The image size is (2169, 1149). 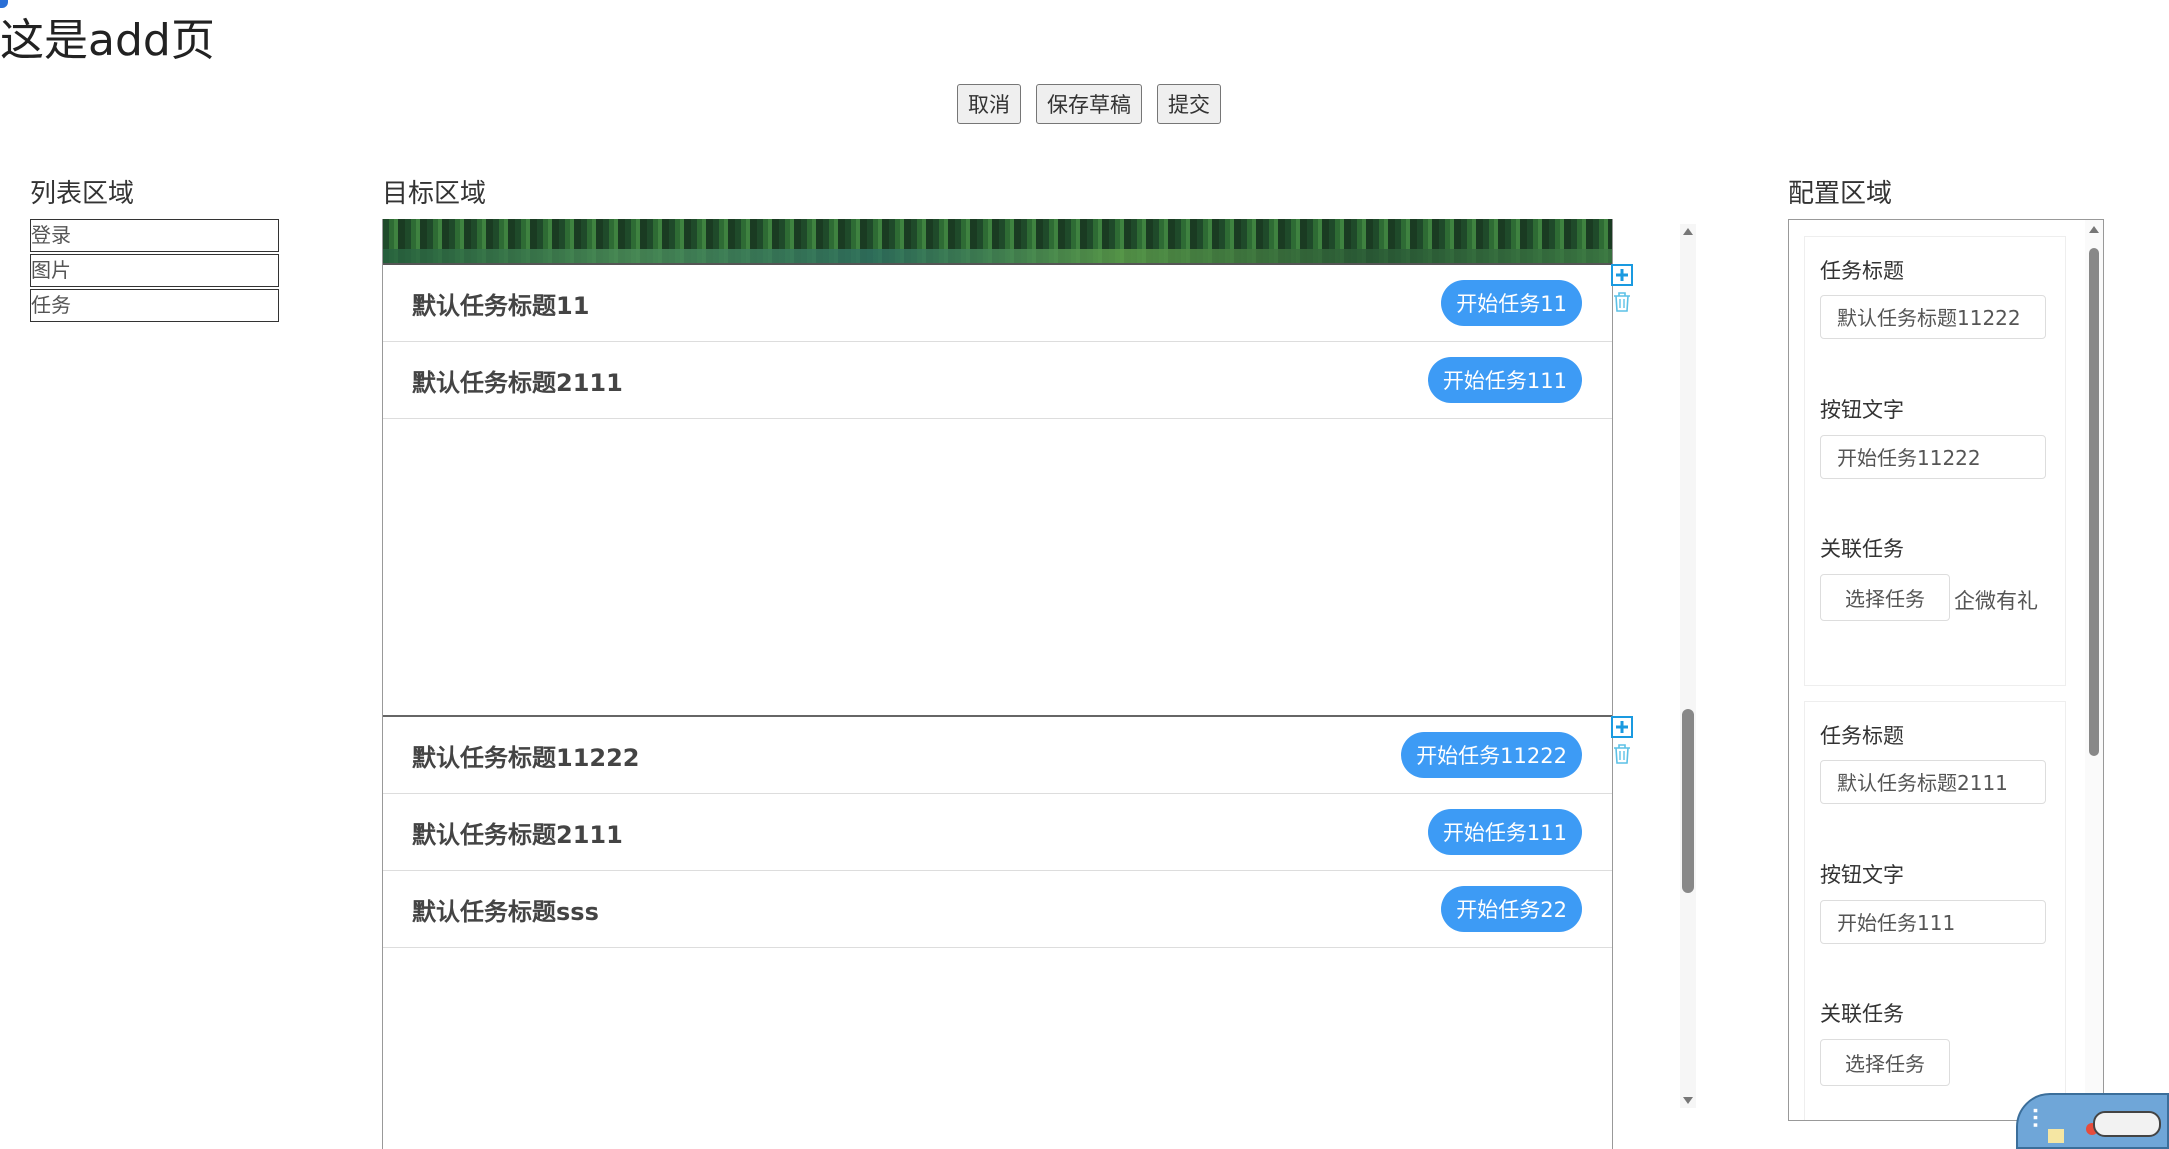 I want to click on toolbar: 取消 保存草稿 提交, so click(x=1089, y=104).